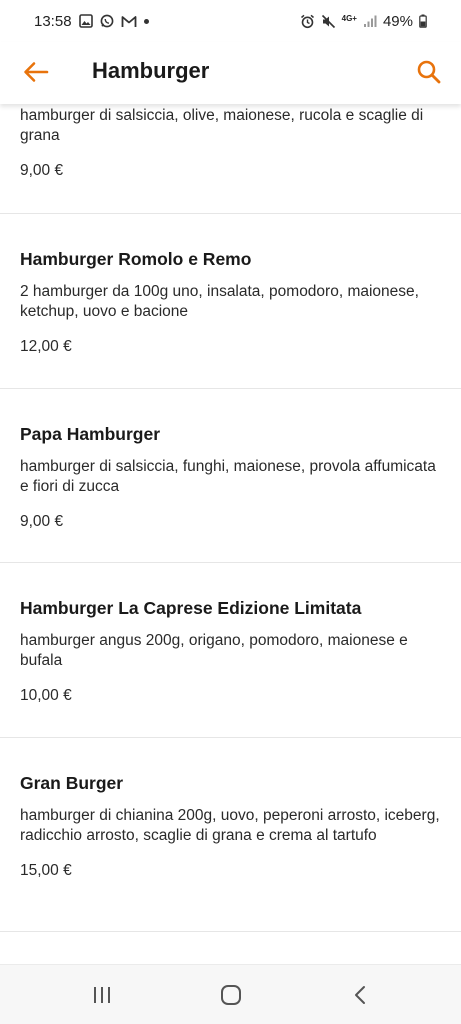 This screenshot has height=1024, width=461. I want to click on search-button, so click(429, 72).